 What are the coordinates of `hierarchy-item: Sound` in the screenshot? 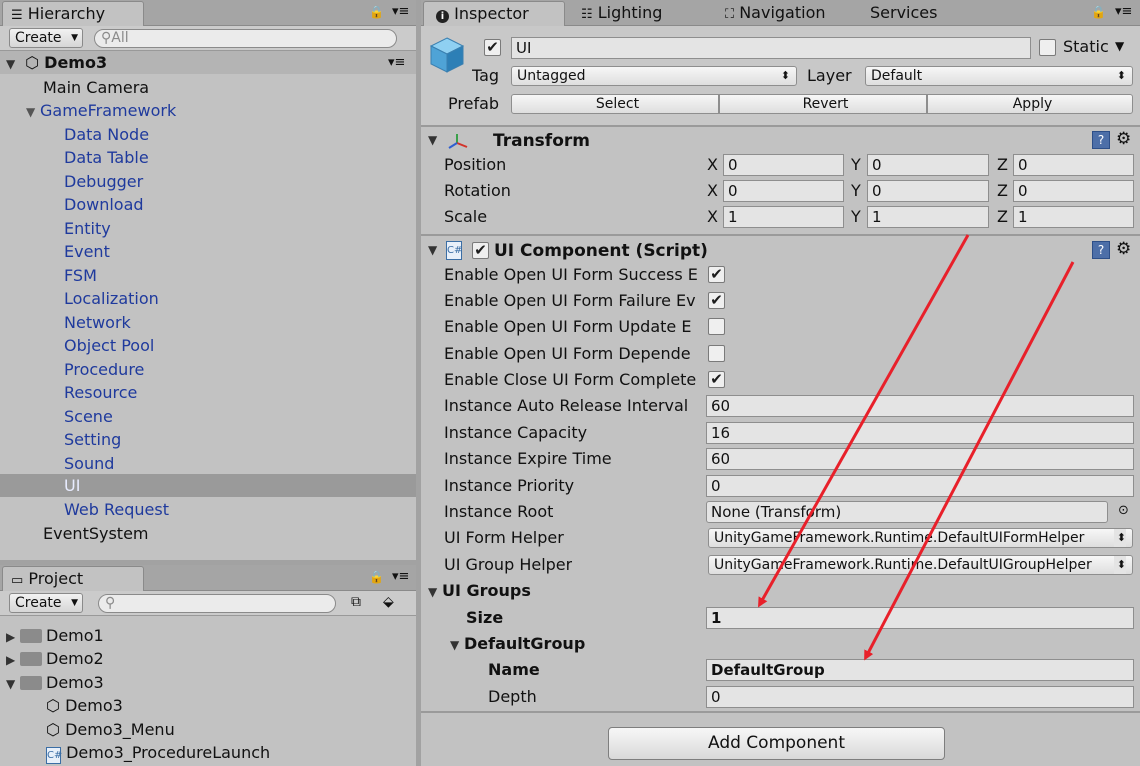 It's located at (89, 463).